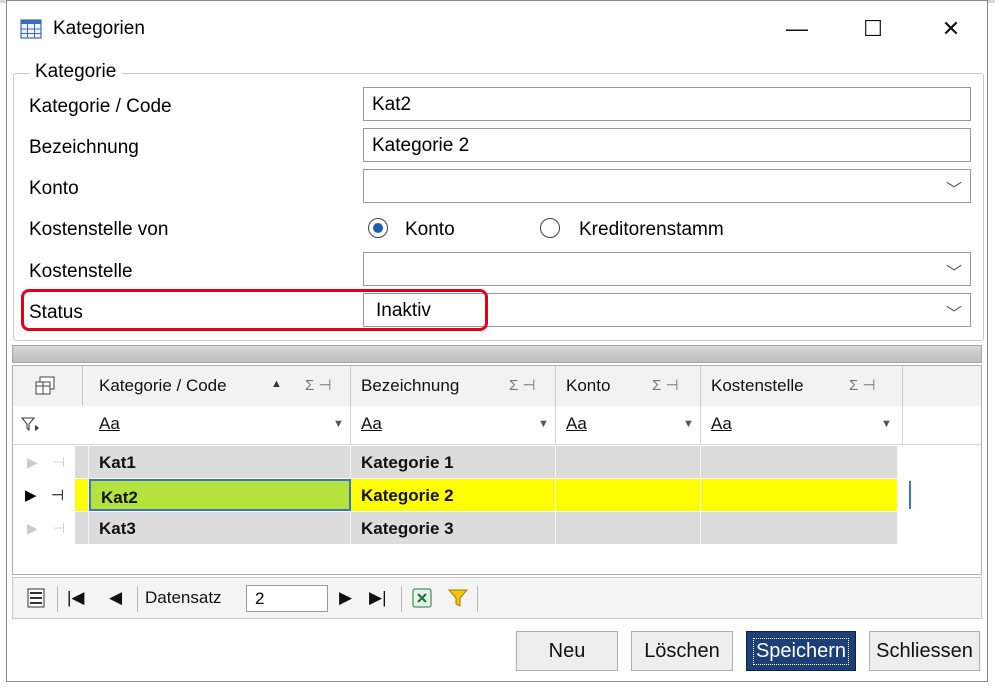 The width and height of the screenshot is (995, 688). What do you see at coordinates (667, 104) in the screenshot?
I see `code-input: Kat2` at bounding box center [667, 104].